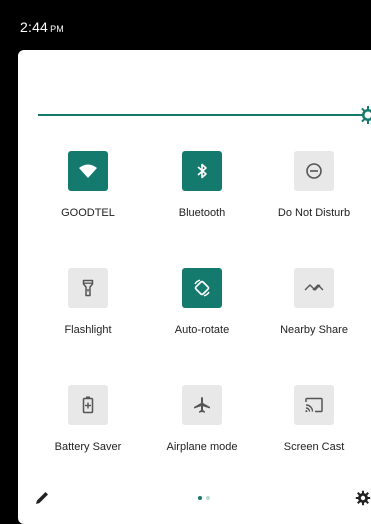 The width and height of the screenshot is (371, 524). Describe the element at coordinates (34, 27) in the screenshot. I see `clock-time: 2:44` at that location.